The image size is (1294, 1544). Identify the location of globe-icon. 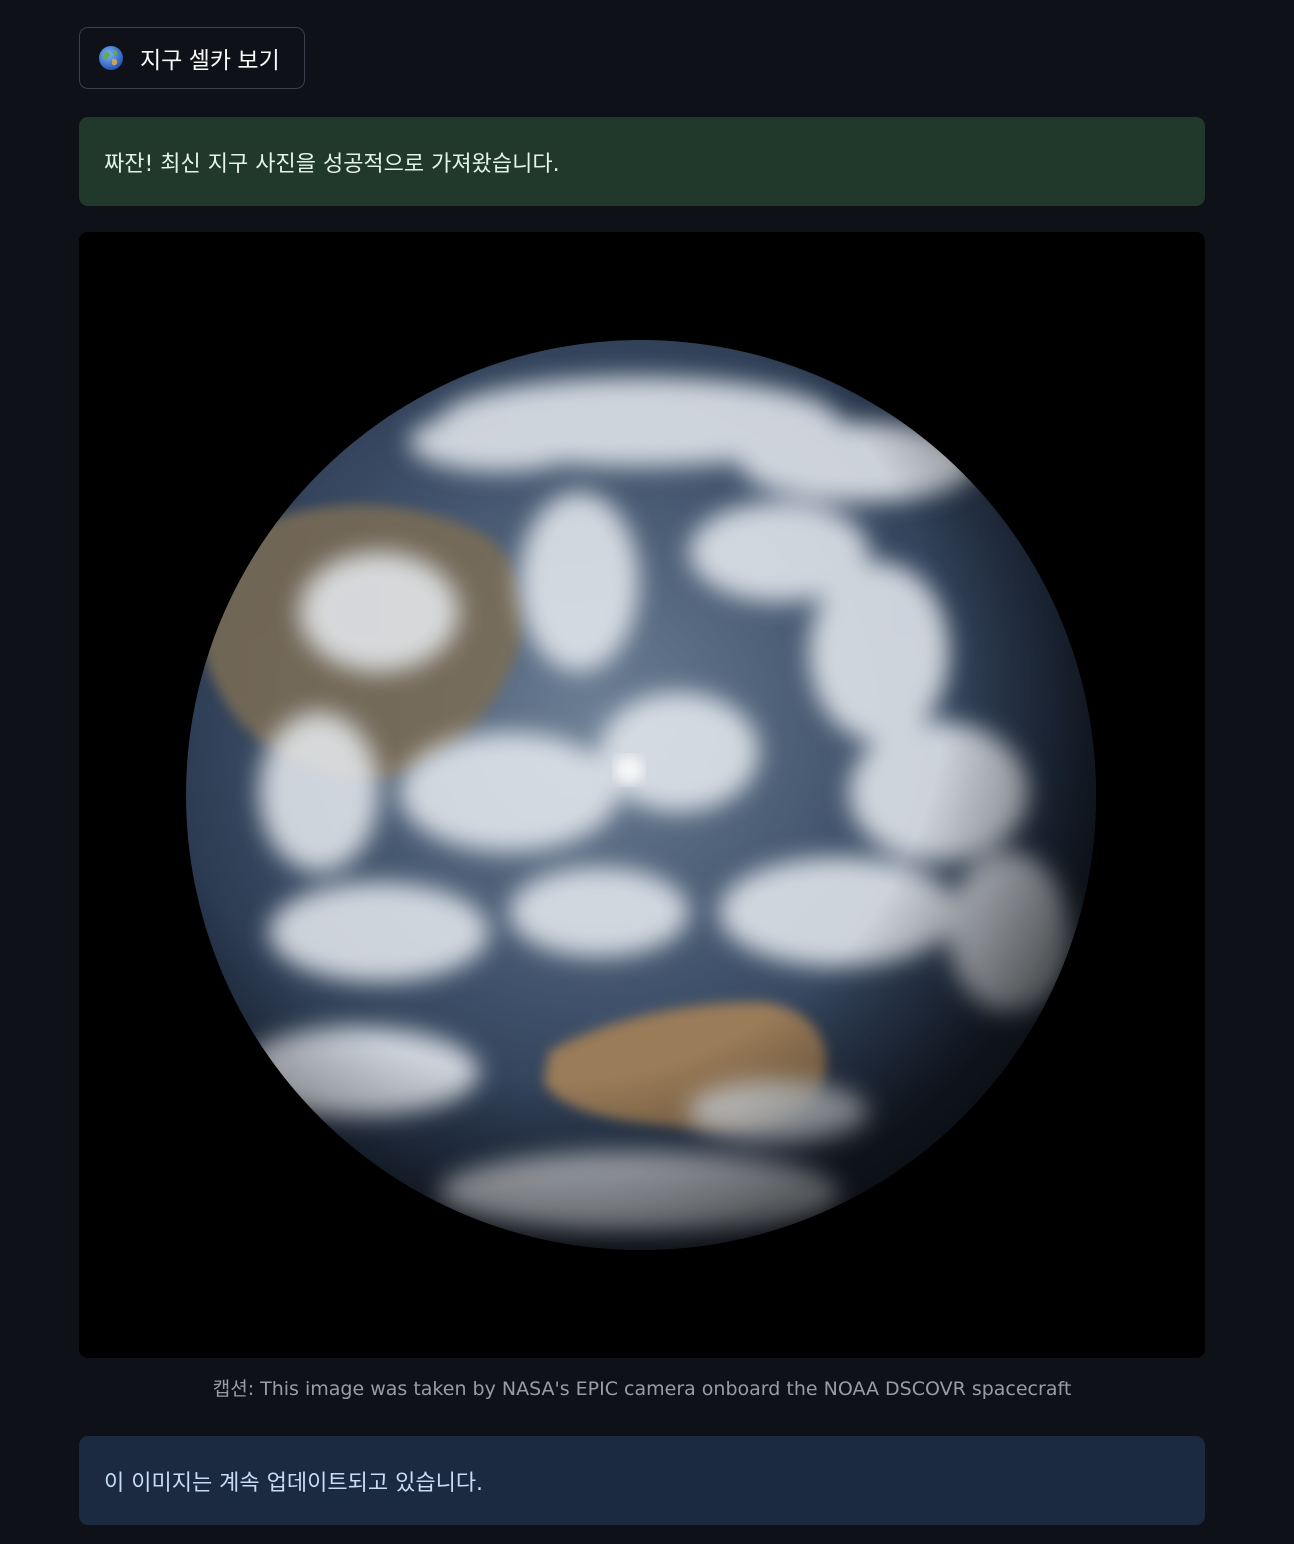
(111, 58).